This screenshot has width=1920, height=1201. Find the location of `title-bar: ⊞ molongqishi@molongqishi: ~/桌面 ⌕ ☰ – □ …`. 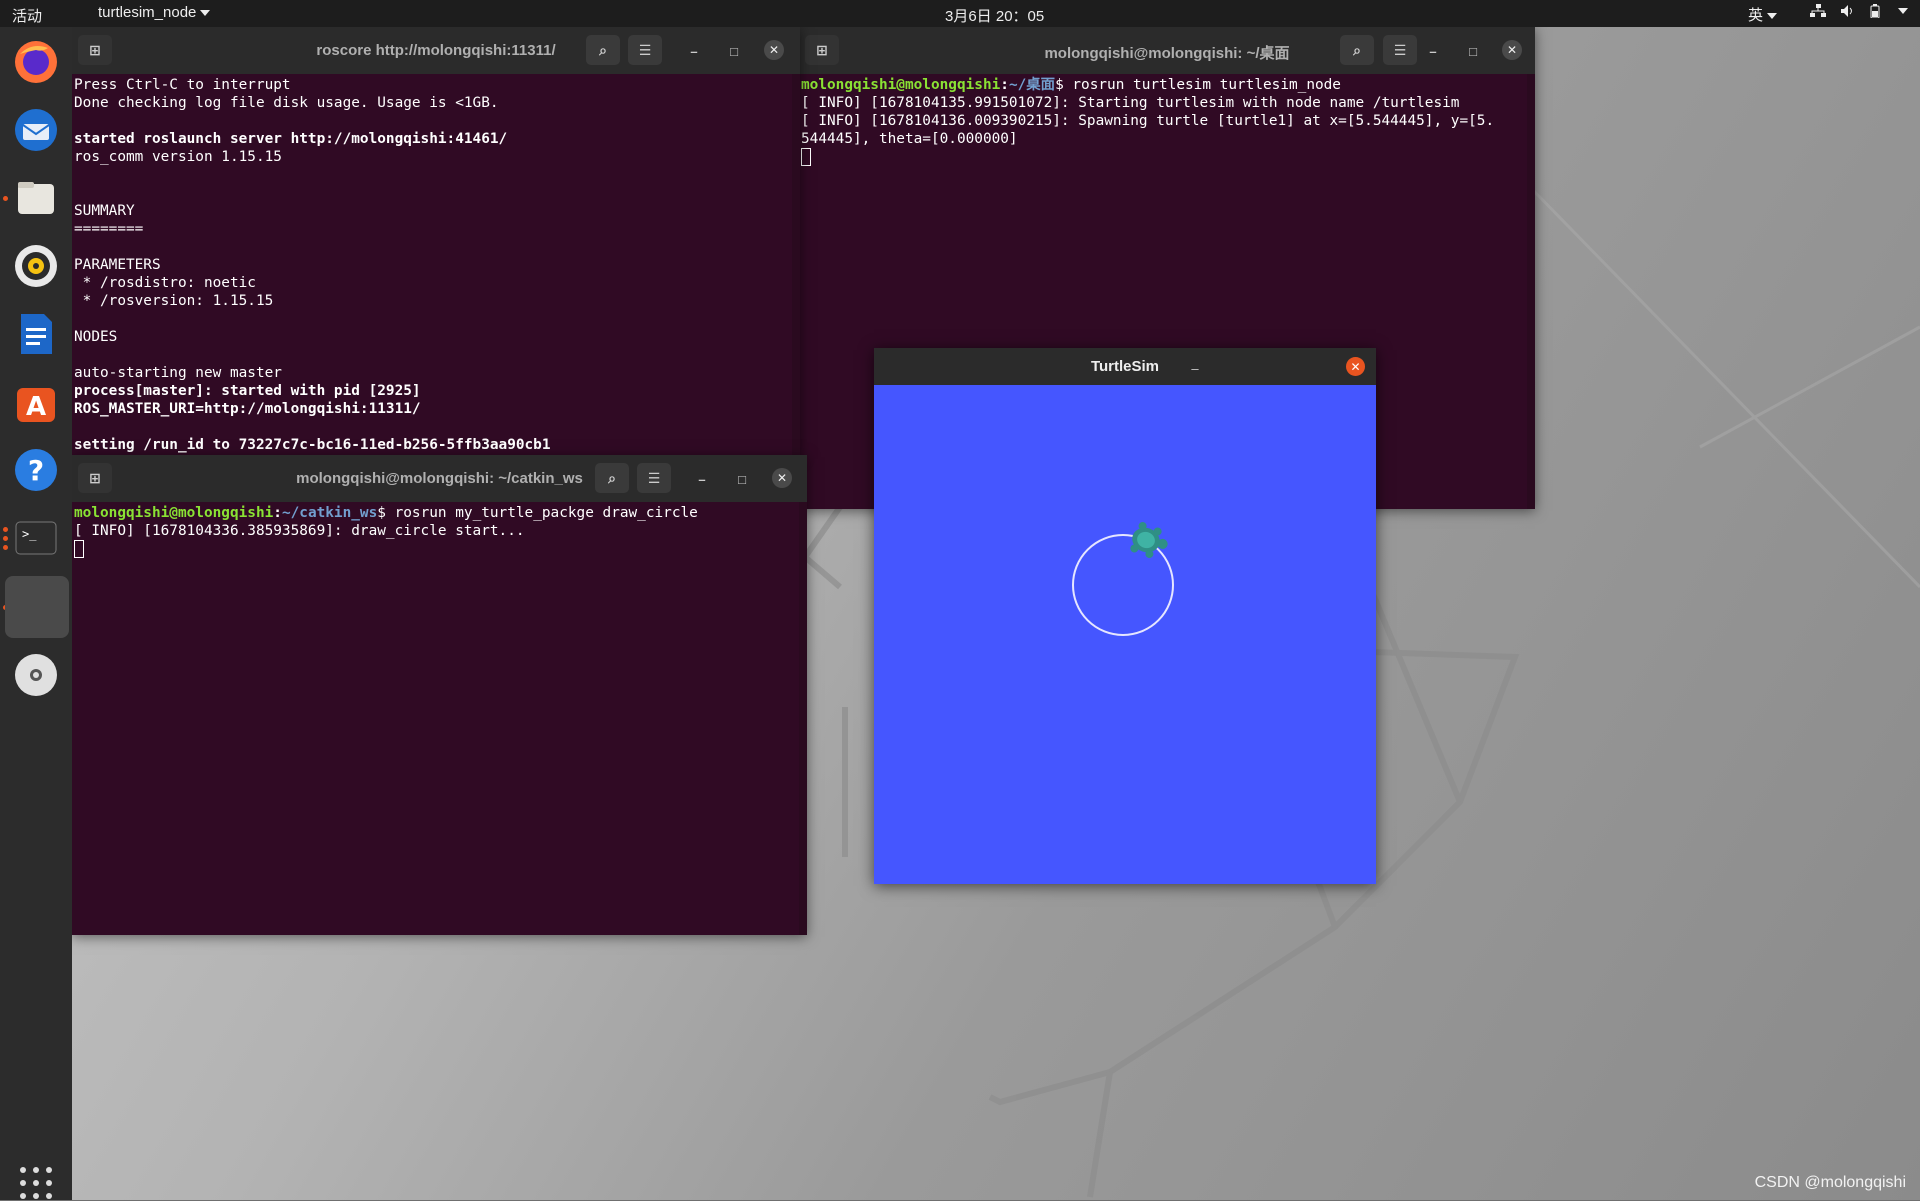

title-bar: ⊞ molongqishi@molongqishi: ~/桌面 ⌕ ☰ – □ … is located at coordinates (1167, 50).